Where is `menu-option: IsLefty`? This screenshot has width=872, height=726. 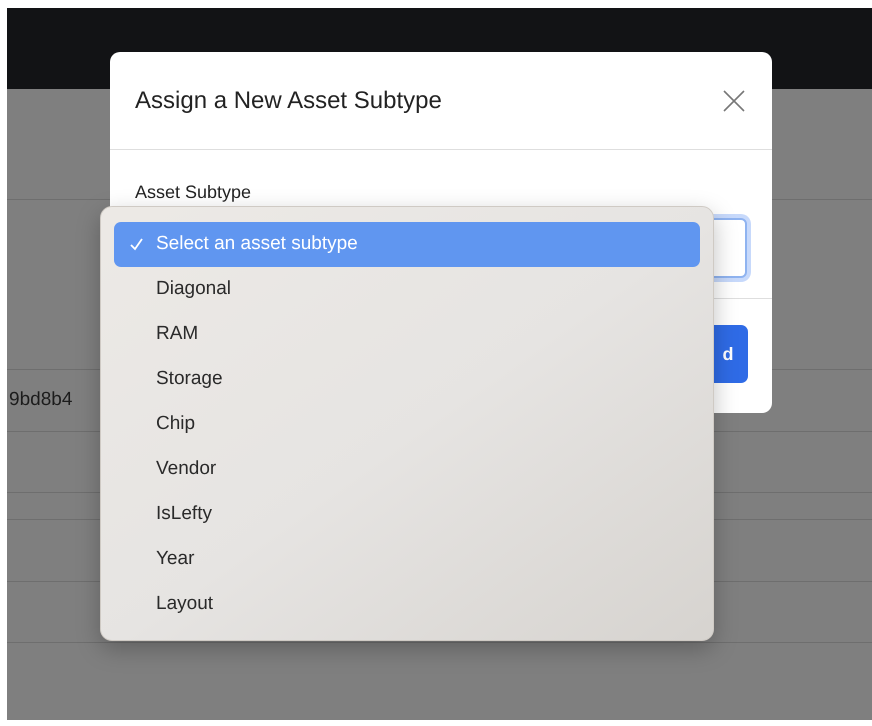
menu-option: IsLefty is located at coordinates (407, 514).